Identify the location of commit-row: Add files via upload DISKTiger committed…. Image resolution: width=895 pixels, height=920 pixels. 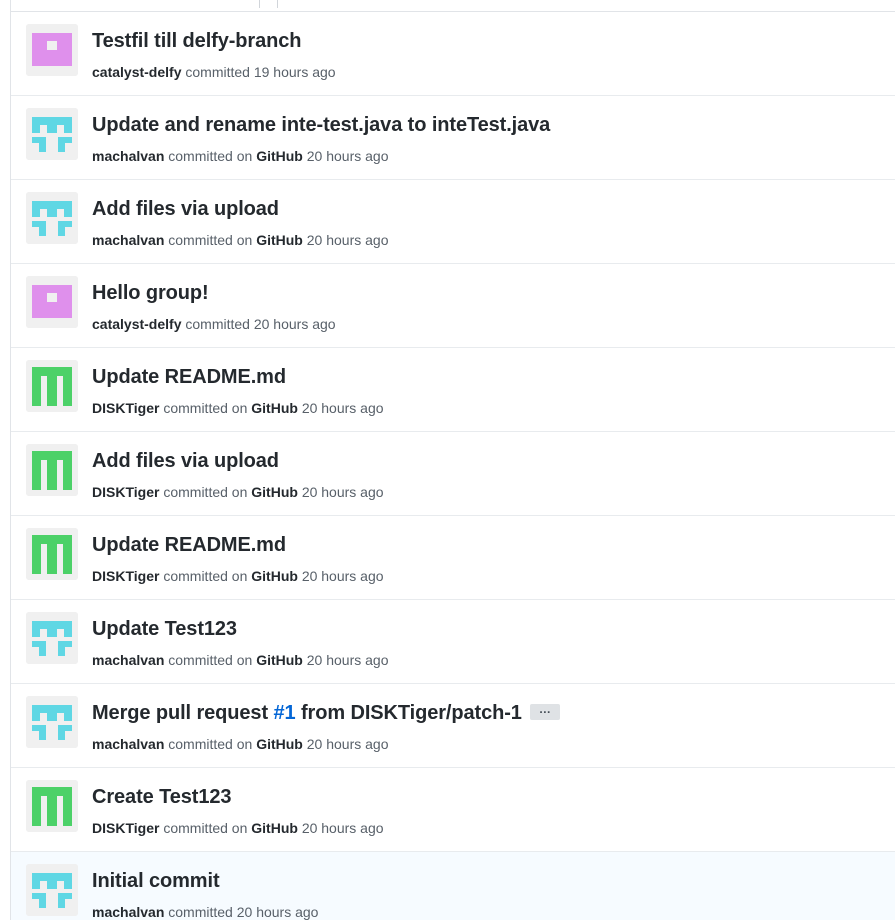
(453, 474).